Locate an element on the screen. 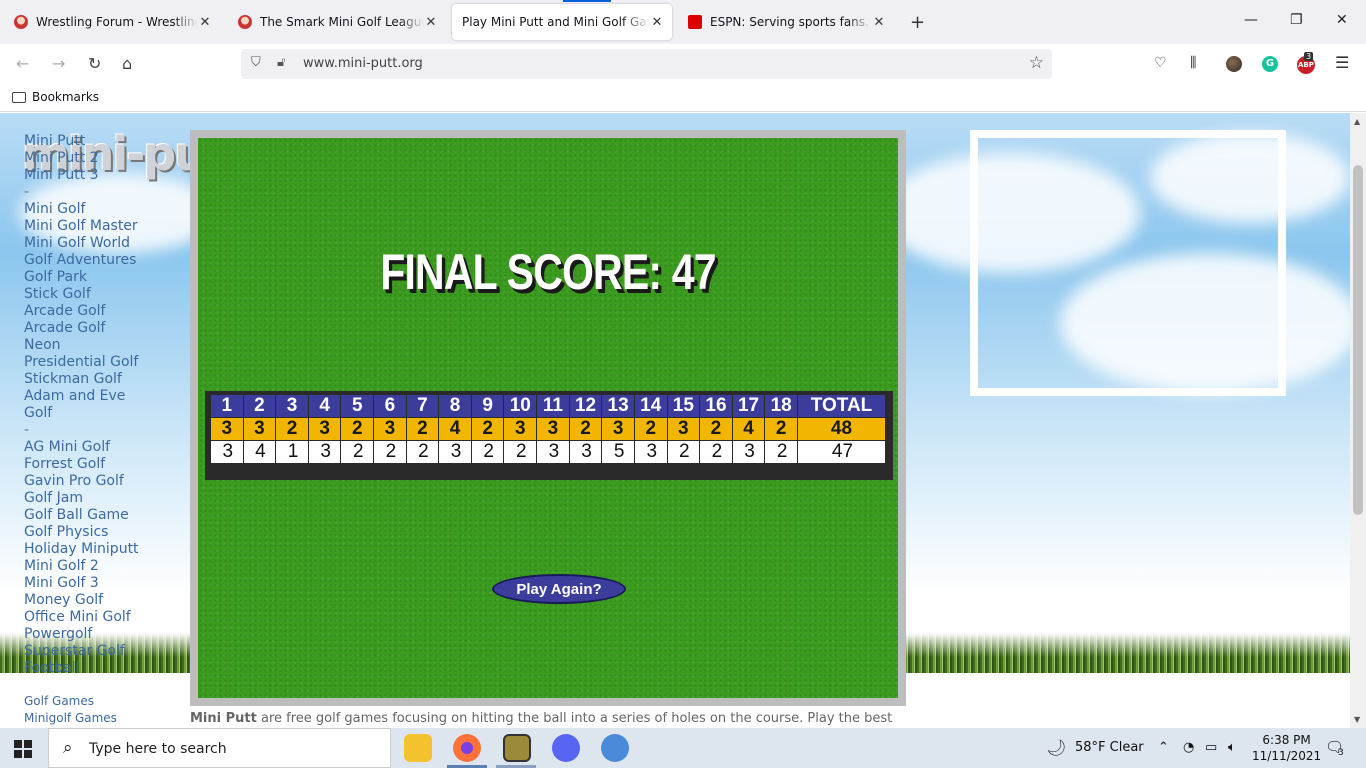  minimize-icon: — is located at coordinates (1251, 20).